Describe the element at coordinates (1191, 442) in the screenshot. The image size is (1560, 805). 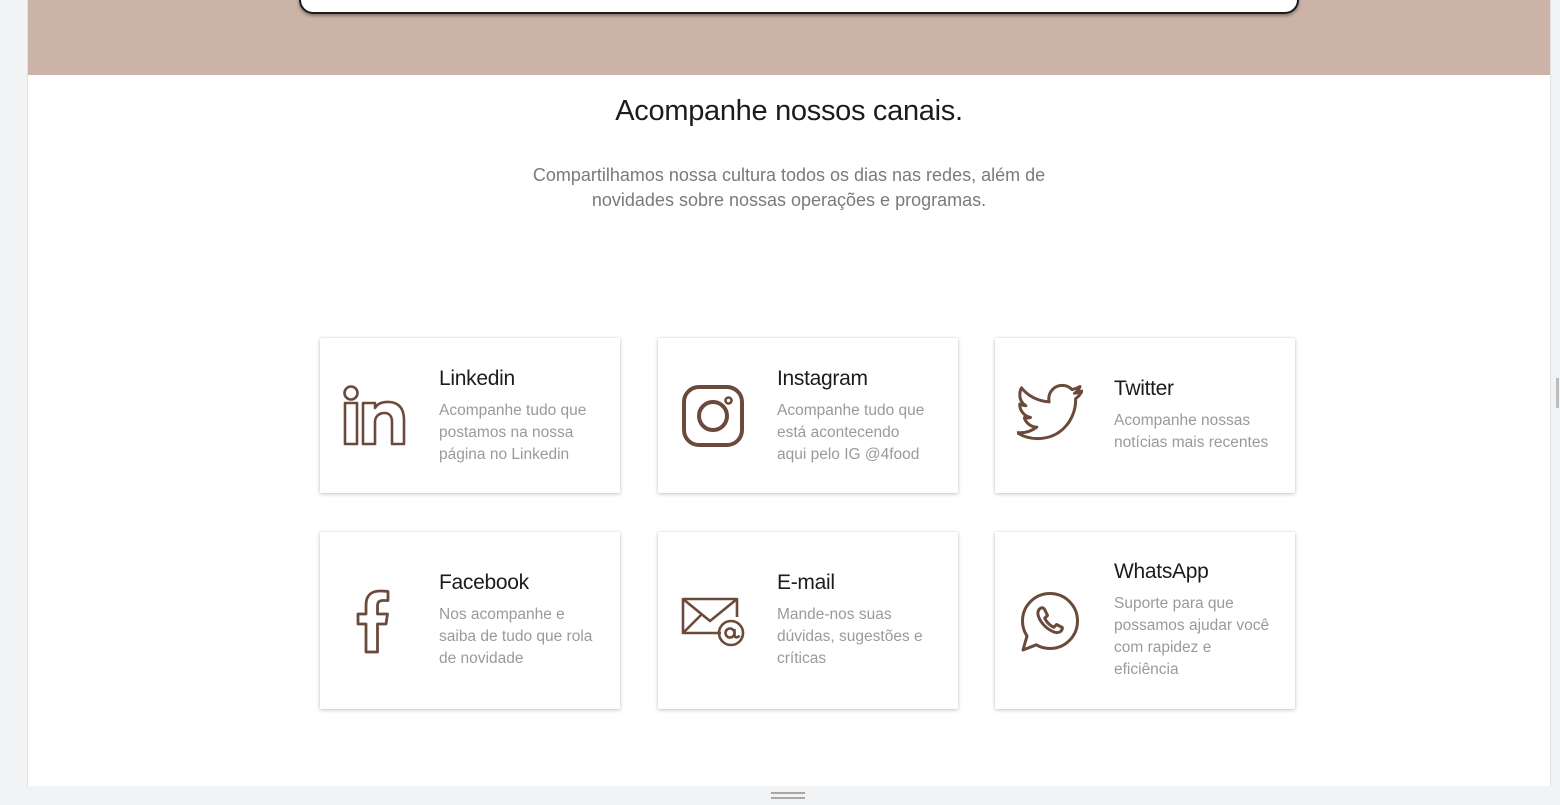
I see `description-line: notícias mais recentes` at that location.